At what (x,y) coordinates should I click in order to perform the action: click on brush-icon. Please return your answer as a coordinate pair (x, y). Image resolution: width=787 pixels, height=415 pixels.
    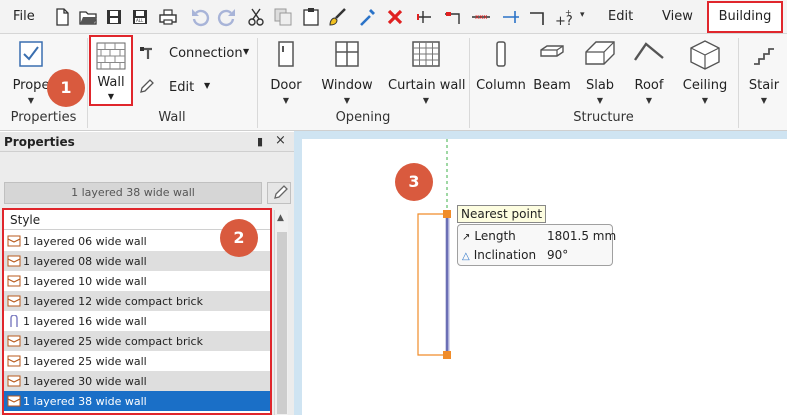
    Looking at the image, I should click on (338, 17).